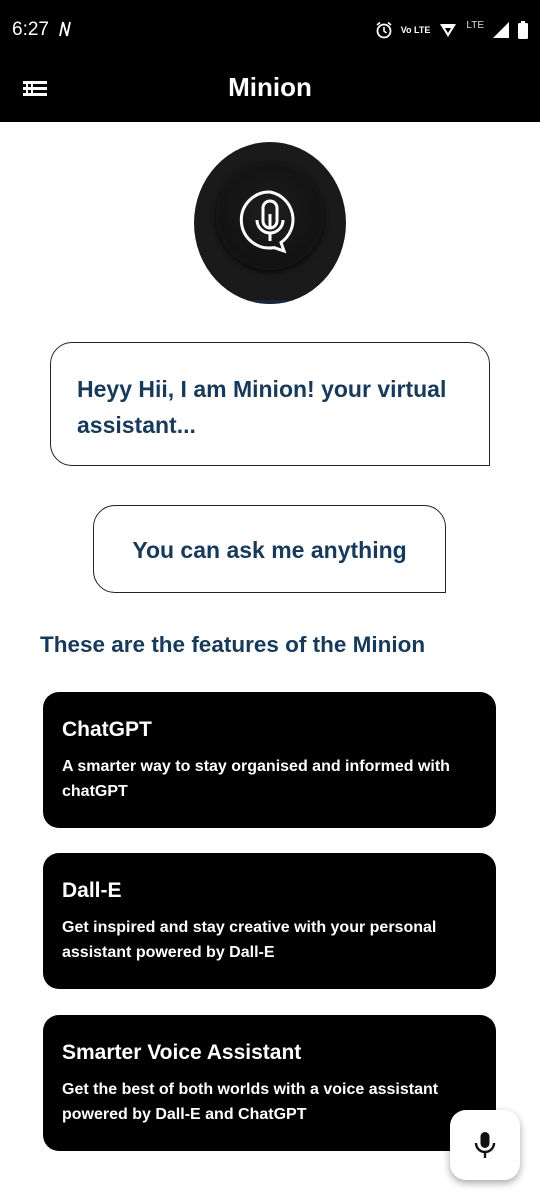 The image size is (540, 1200). Describe the element at coordinates (267, 222) in the screenshot. I see `microphone-chat-icon` at that location.